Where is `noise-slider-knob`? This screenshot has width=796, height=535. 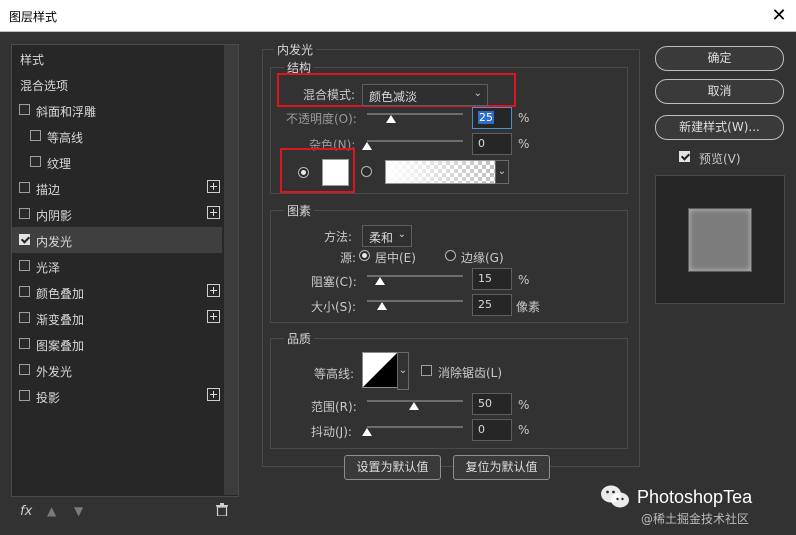 noise-slider-knob is located at coordinates (367, 146).